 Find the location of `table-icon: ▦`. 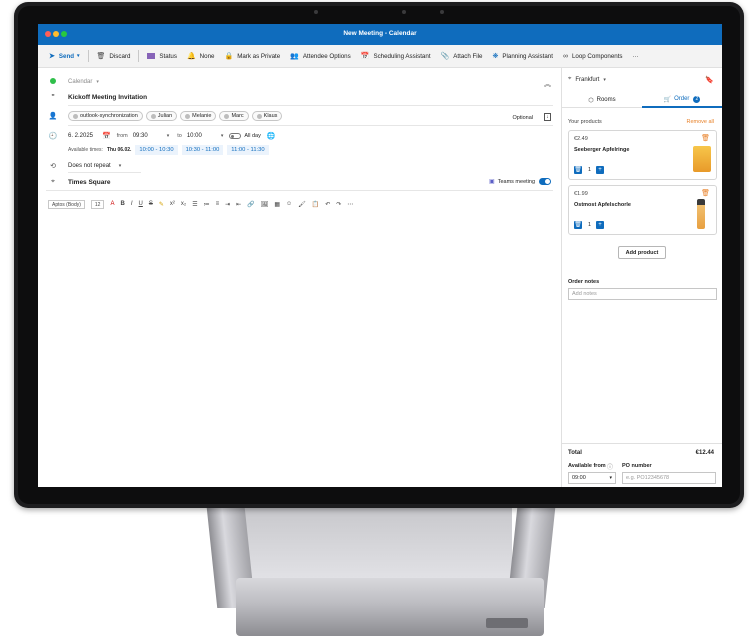

table-icon: ▦ is located at coordinates (277, 204).